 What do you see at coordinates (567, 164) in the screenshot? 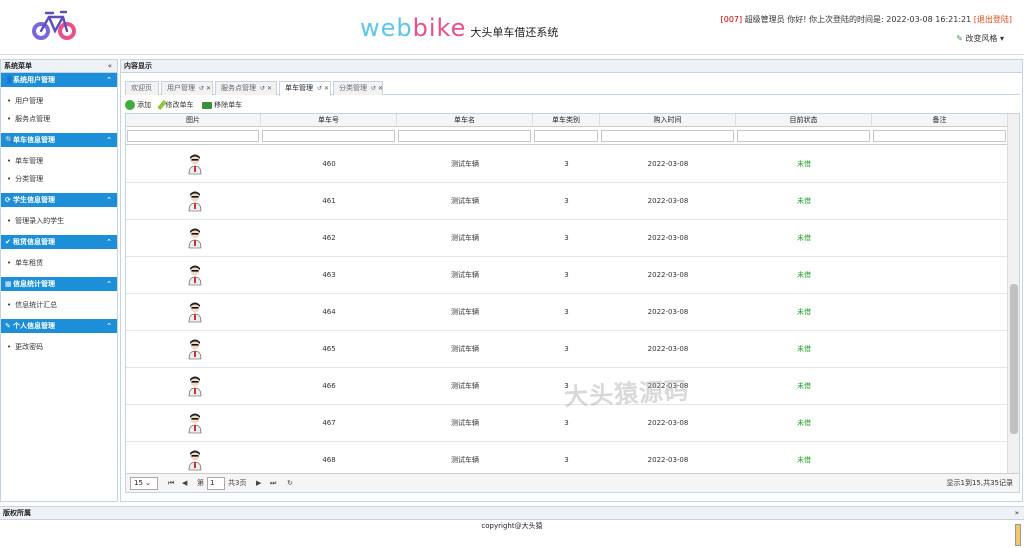
I see `table-row: 460 测试车辆 3 2022-03-08 未借` at bounding box center [567, 164].